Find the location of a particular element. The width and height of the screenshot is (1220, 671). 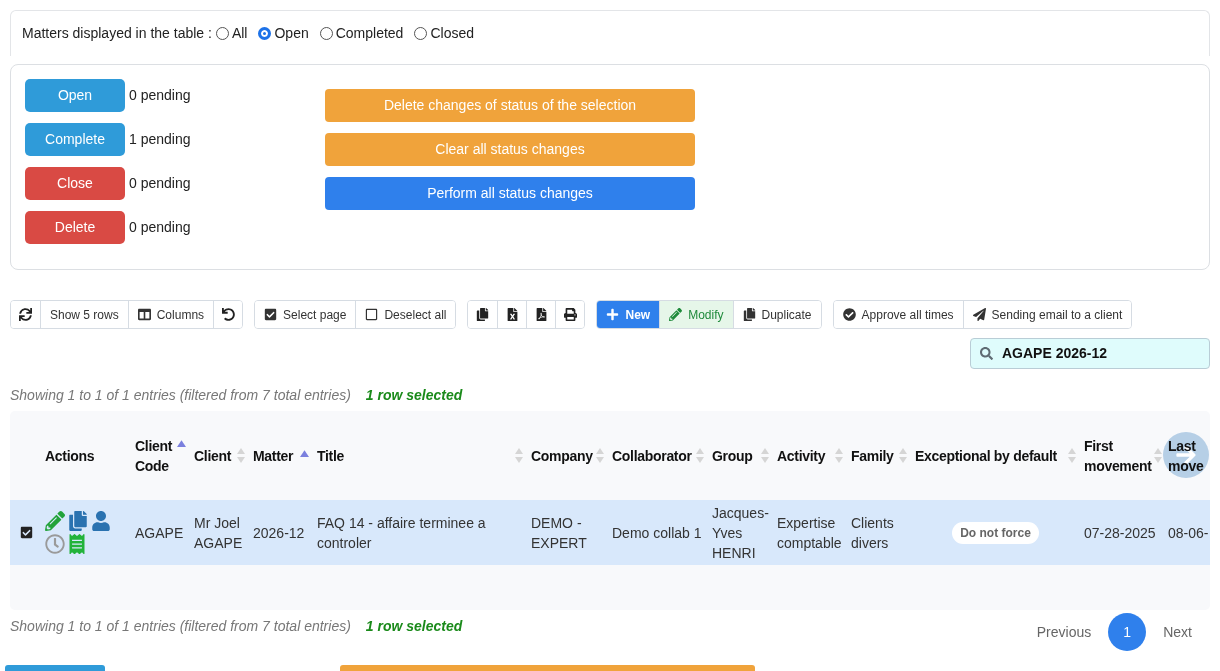

table-cell: 07-28-2025 is located at coordinates (1123, 532).